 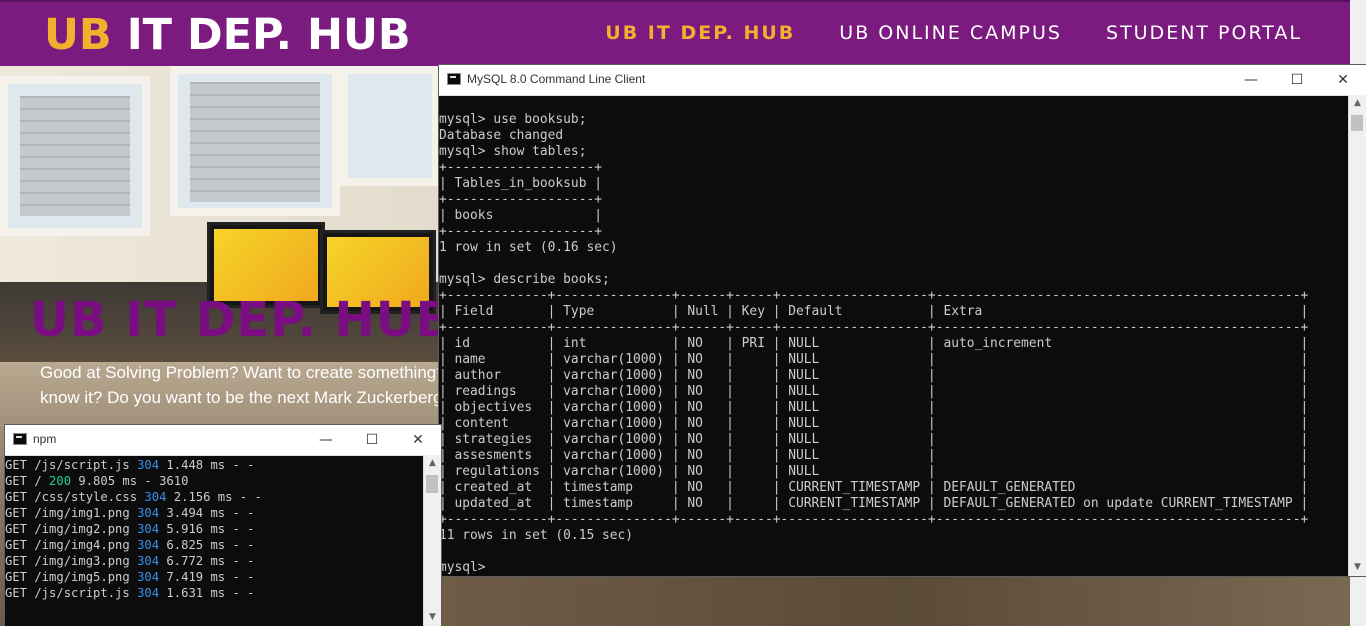 I want to click on log-line: GET /img/img3.png 304 6.772 ms - -, so click(x=214, y=561).